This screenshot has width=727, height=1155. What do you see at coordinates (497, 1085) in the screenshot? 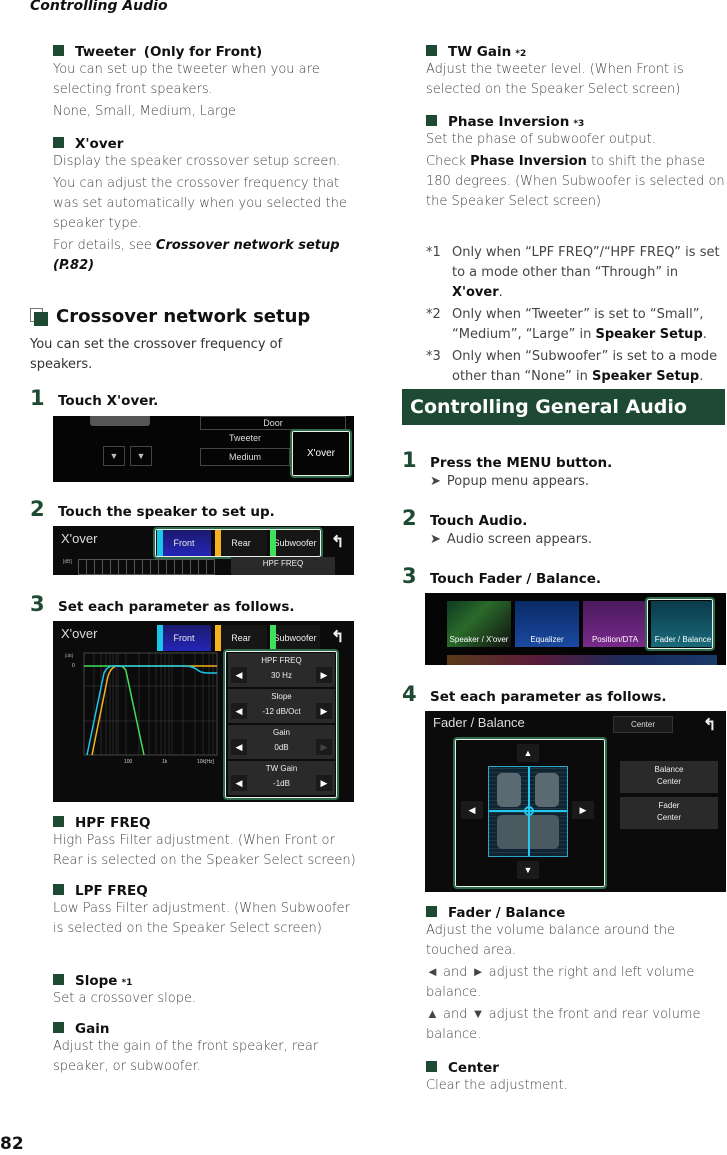
I see `item-desc: Clear the adjustment.` at bounding box center [497, 1085].